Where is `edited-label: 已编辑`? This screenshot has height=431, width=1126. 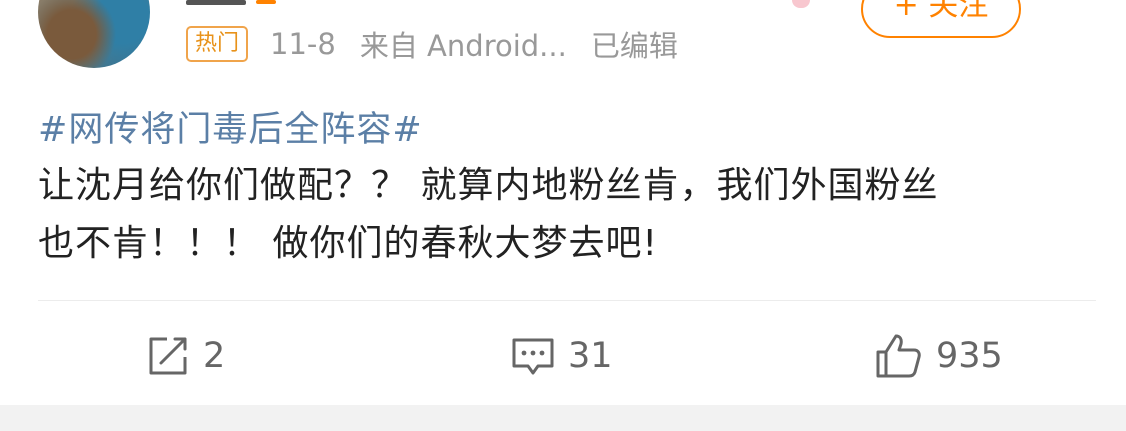
edited-label: 已编辑 is located at coordinates (634, 44).